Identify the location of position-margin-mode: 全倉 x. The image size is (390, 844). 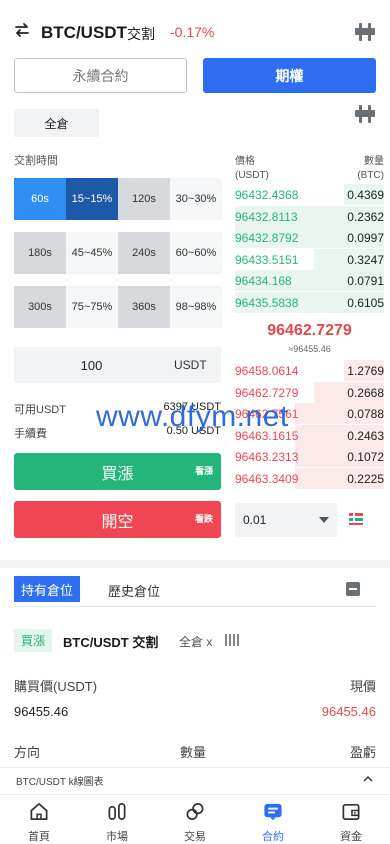
(196, 642).